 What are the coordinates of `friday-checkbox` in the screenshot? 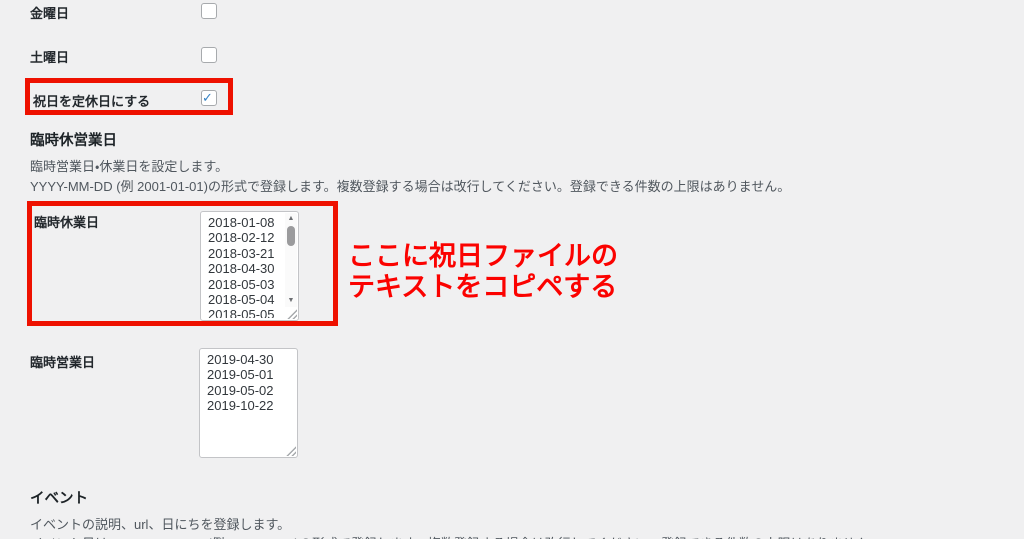 It's located at (209, 11).